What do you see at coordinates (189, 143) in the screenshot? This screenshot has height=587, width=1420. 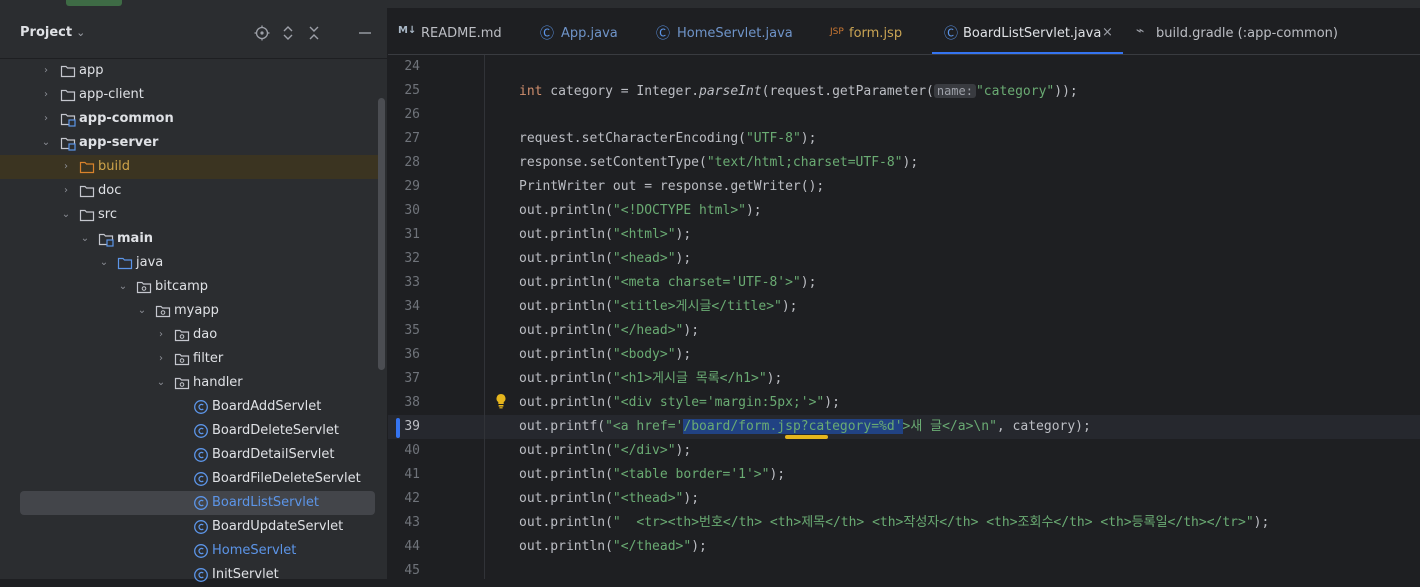 I see `tree-item-app-server: ⌄ app-server` at bounding box center [189, 143].